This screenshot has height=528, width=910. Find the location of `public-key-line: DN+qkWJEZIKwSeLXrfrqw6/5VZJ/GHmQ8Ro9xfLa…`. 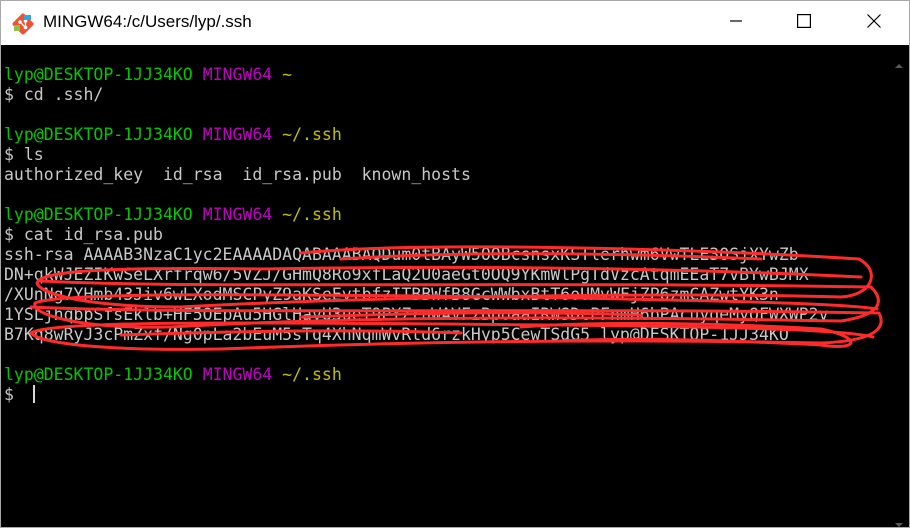

public-key-line: DN+qkWJEZIKwSeLXrfrqw6/5VZJ/GHmQ8Ro9xfLa… is located at coordinates (406, 274).